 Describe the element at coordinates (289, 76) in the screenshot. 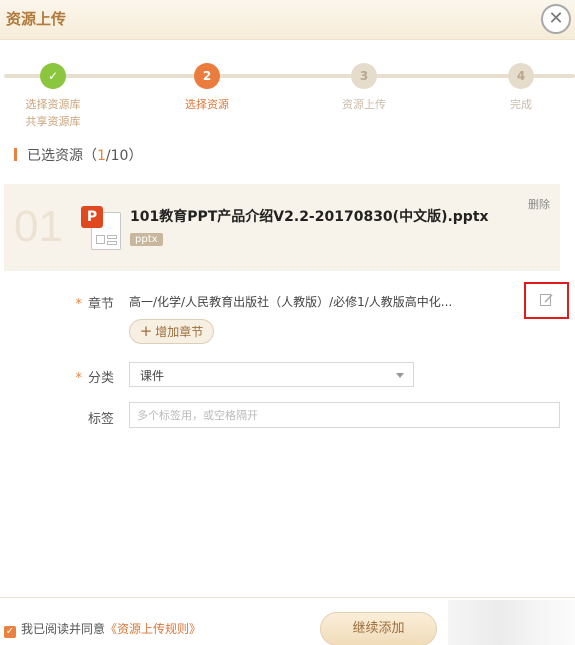

I see `progress-track` at that location.